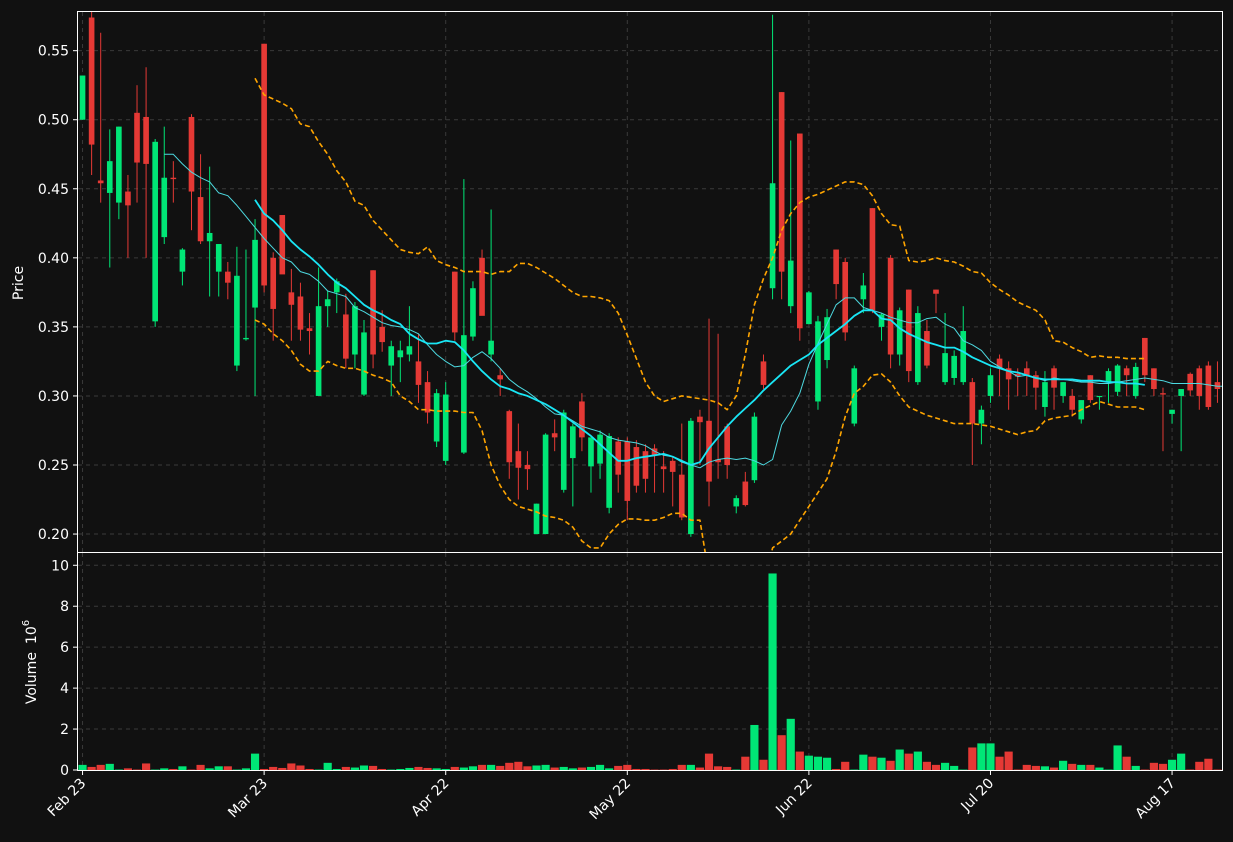  What do you see at coordinates (32, 678) in the screenshot?
I see `volume-axis-label-text: Volume` at bounding box center [32, 678].